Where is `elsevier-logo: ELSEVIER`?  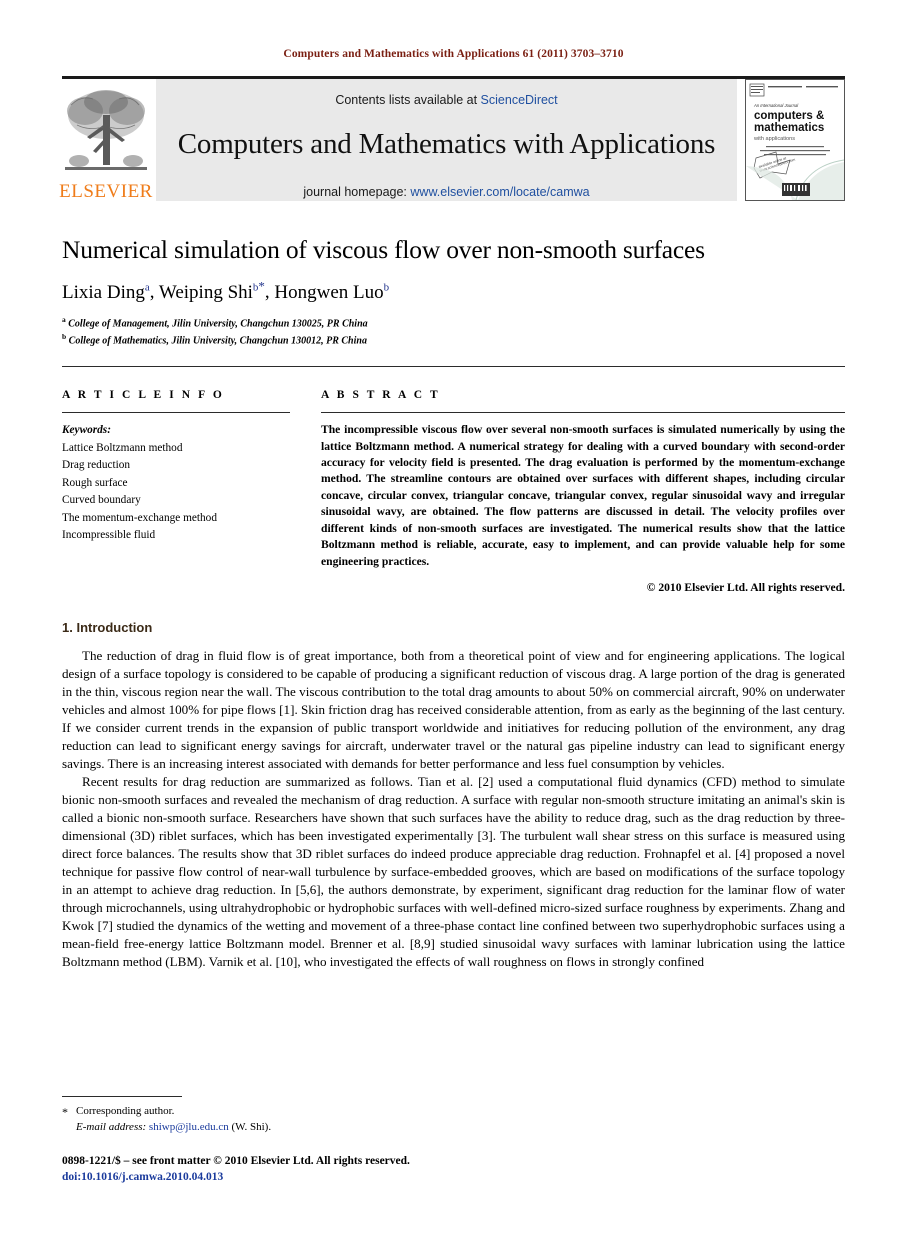 elsevier-logo: ELSEVIER is located at coordinates (106, 140).